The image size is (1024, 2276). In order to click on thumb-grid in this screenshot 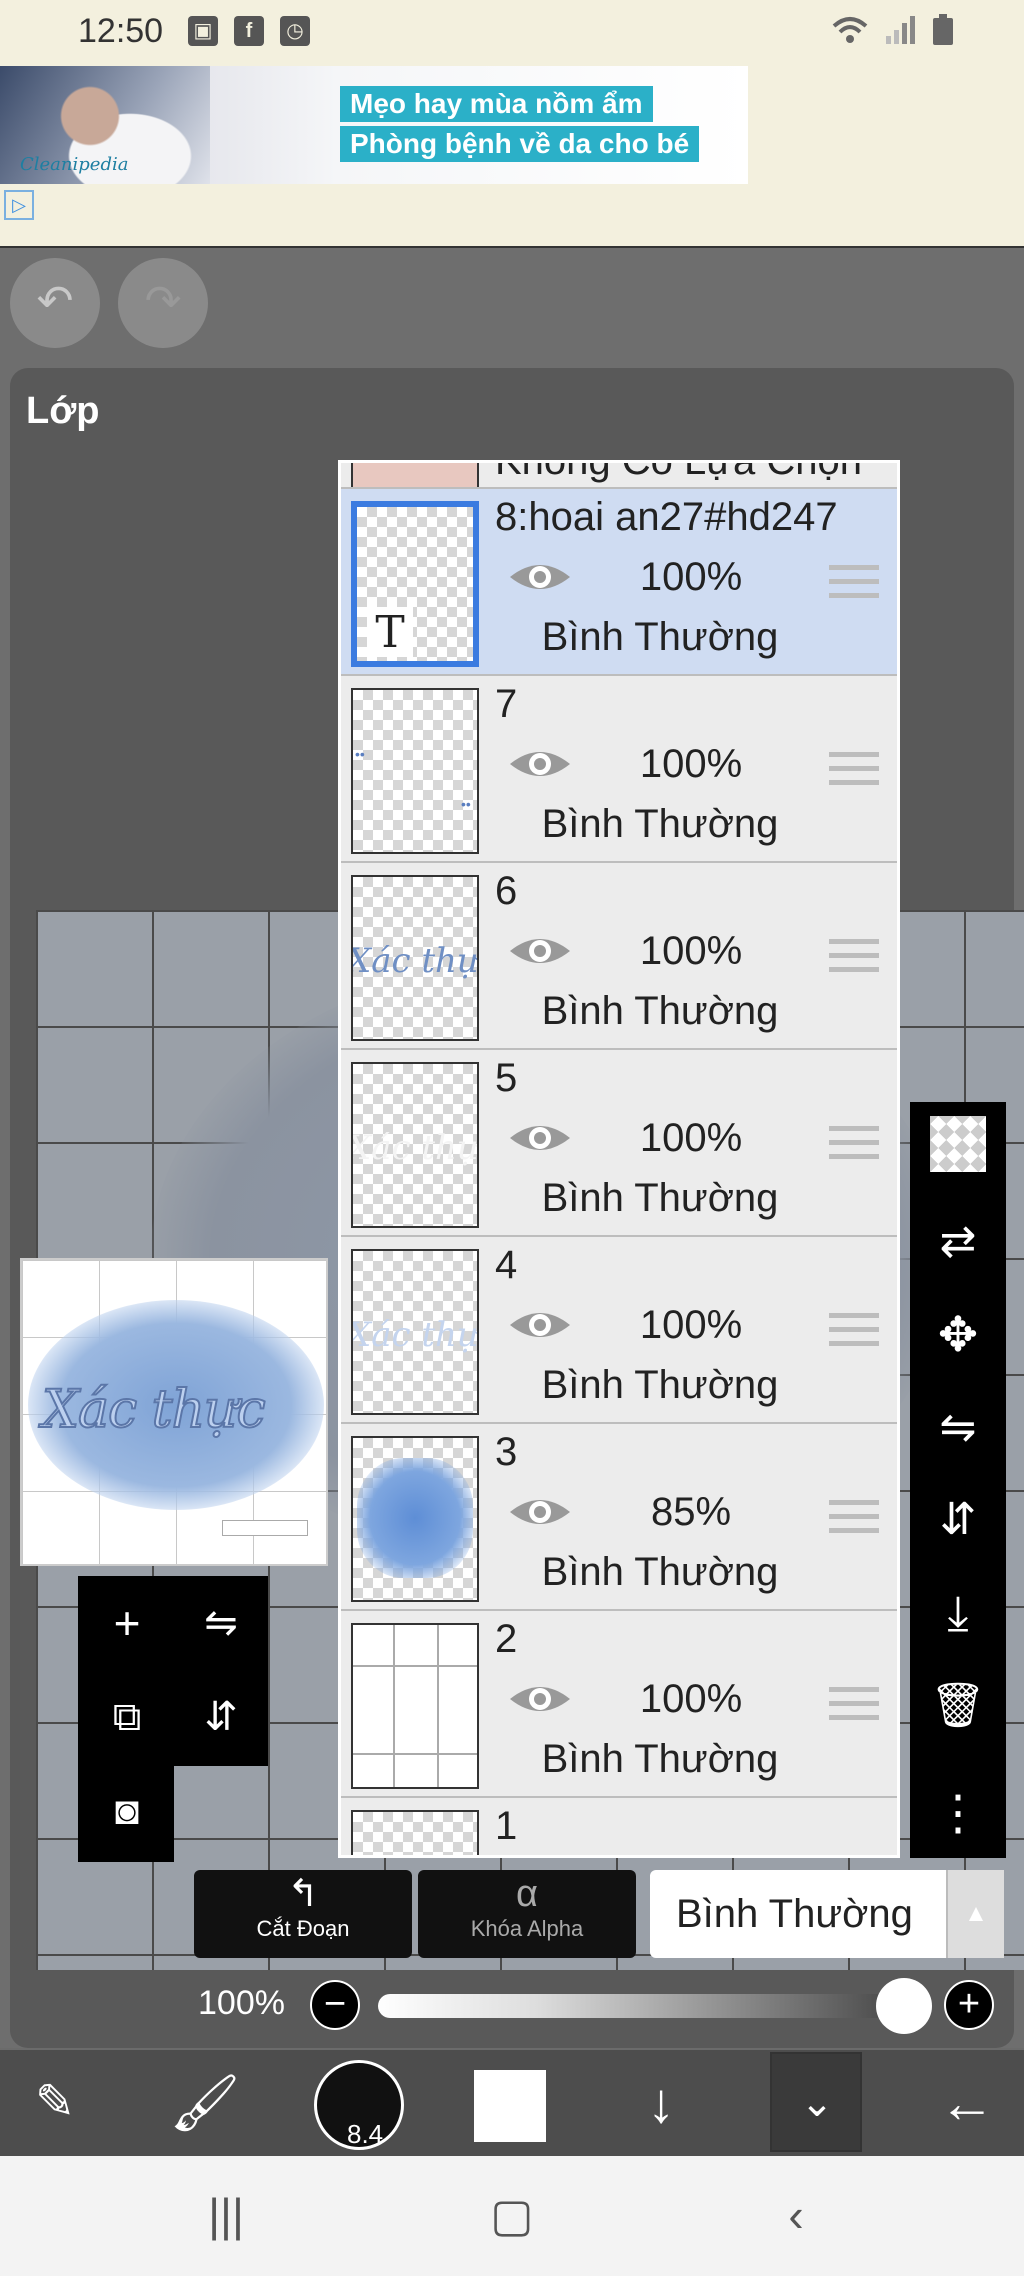, I will do `click(415, 1706)`.